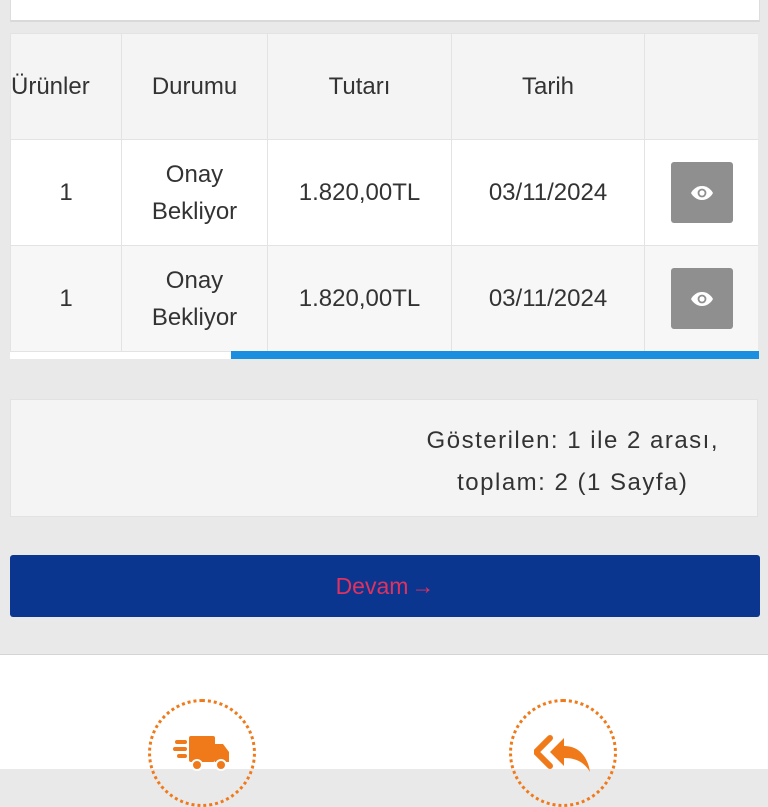 The height and width of the screenshot is (807, 768). I want to click on header-products: Ürünler, so click(66, 86).